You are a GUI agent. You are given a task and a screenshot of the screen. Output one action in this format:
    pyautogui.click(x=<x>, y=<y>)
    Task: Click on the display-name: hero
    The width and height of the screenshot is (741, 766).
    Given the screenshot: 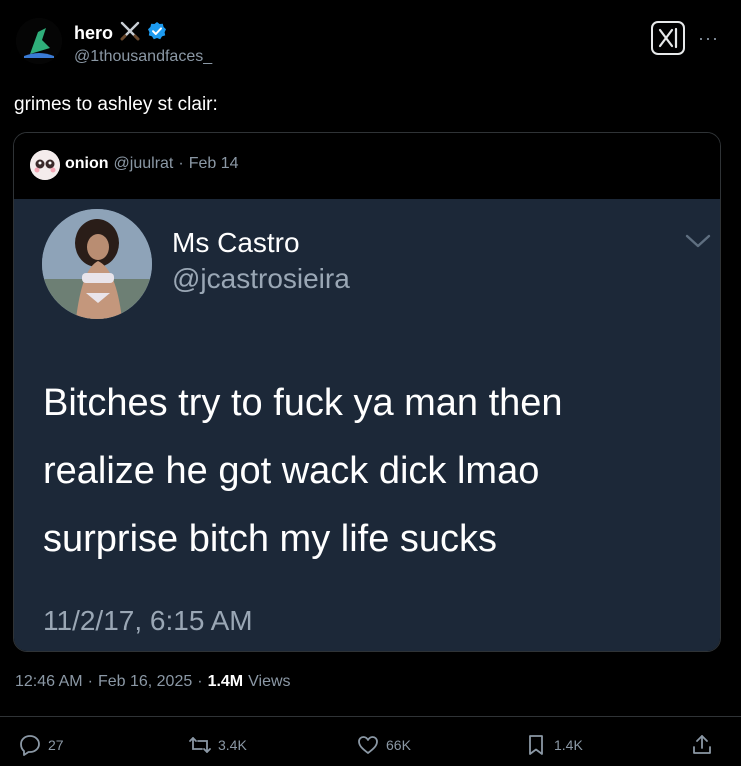 What is the action you would take?
    pyautogui.click(x=93, y=33)
    